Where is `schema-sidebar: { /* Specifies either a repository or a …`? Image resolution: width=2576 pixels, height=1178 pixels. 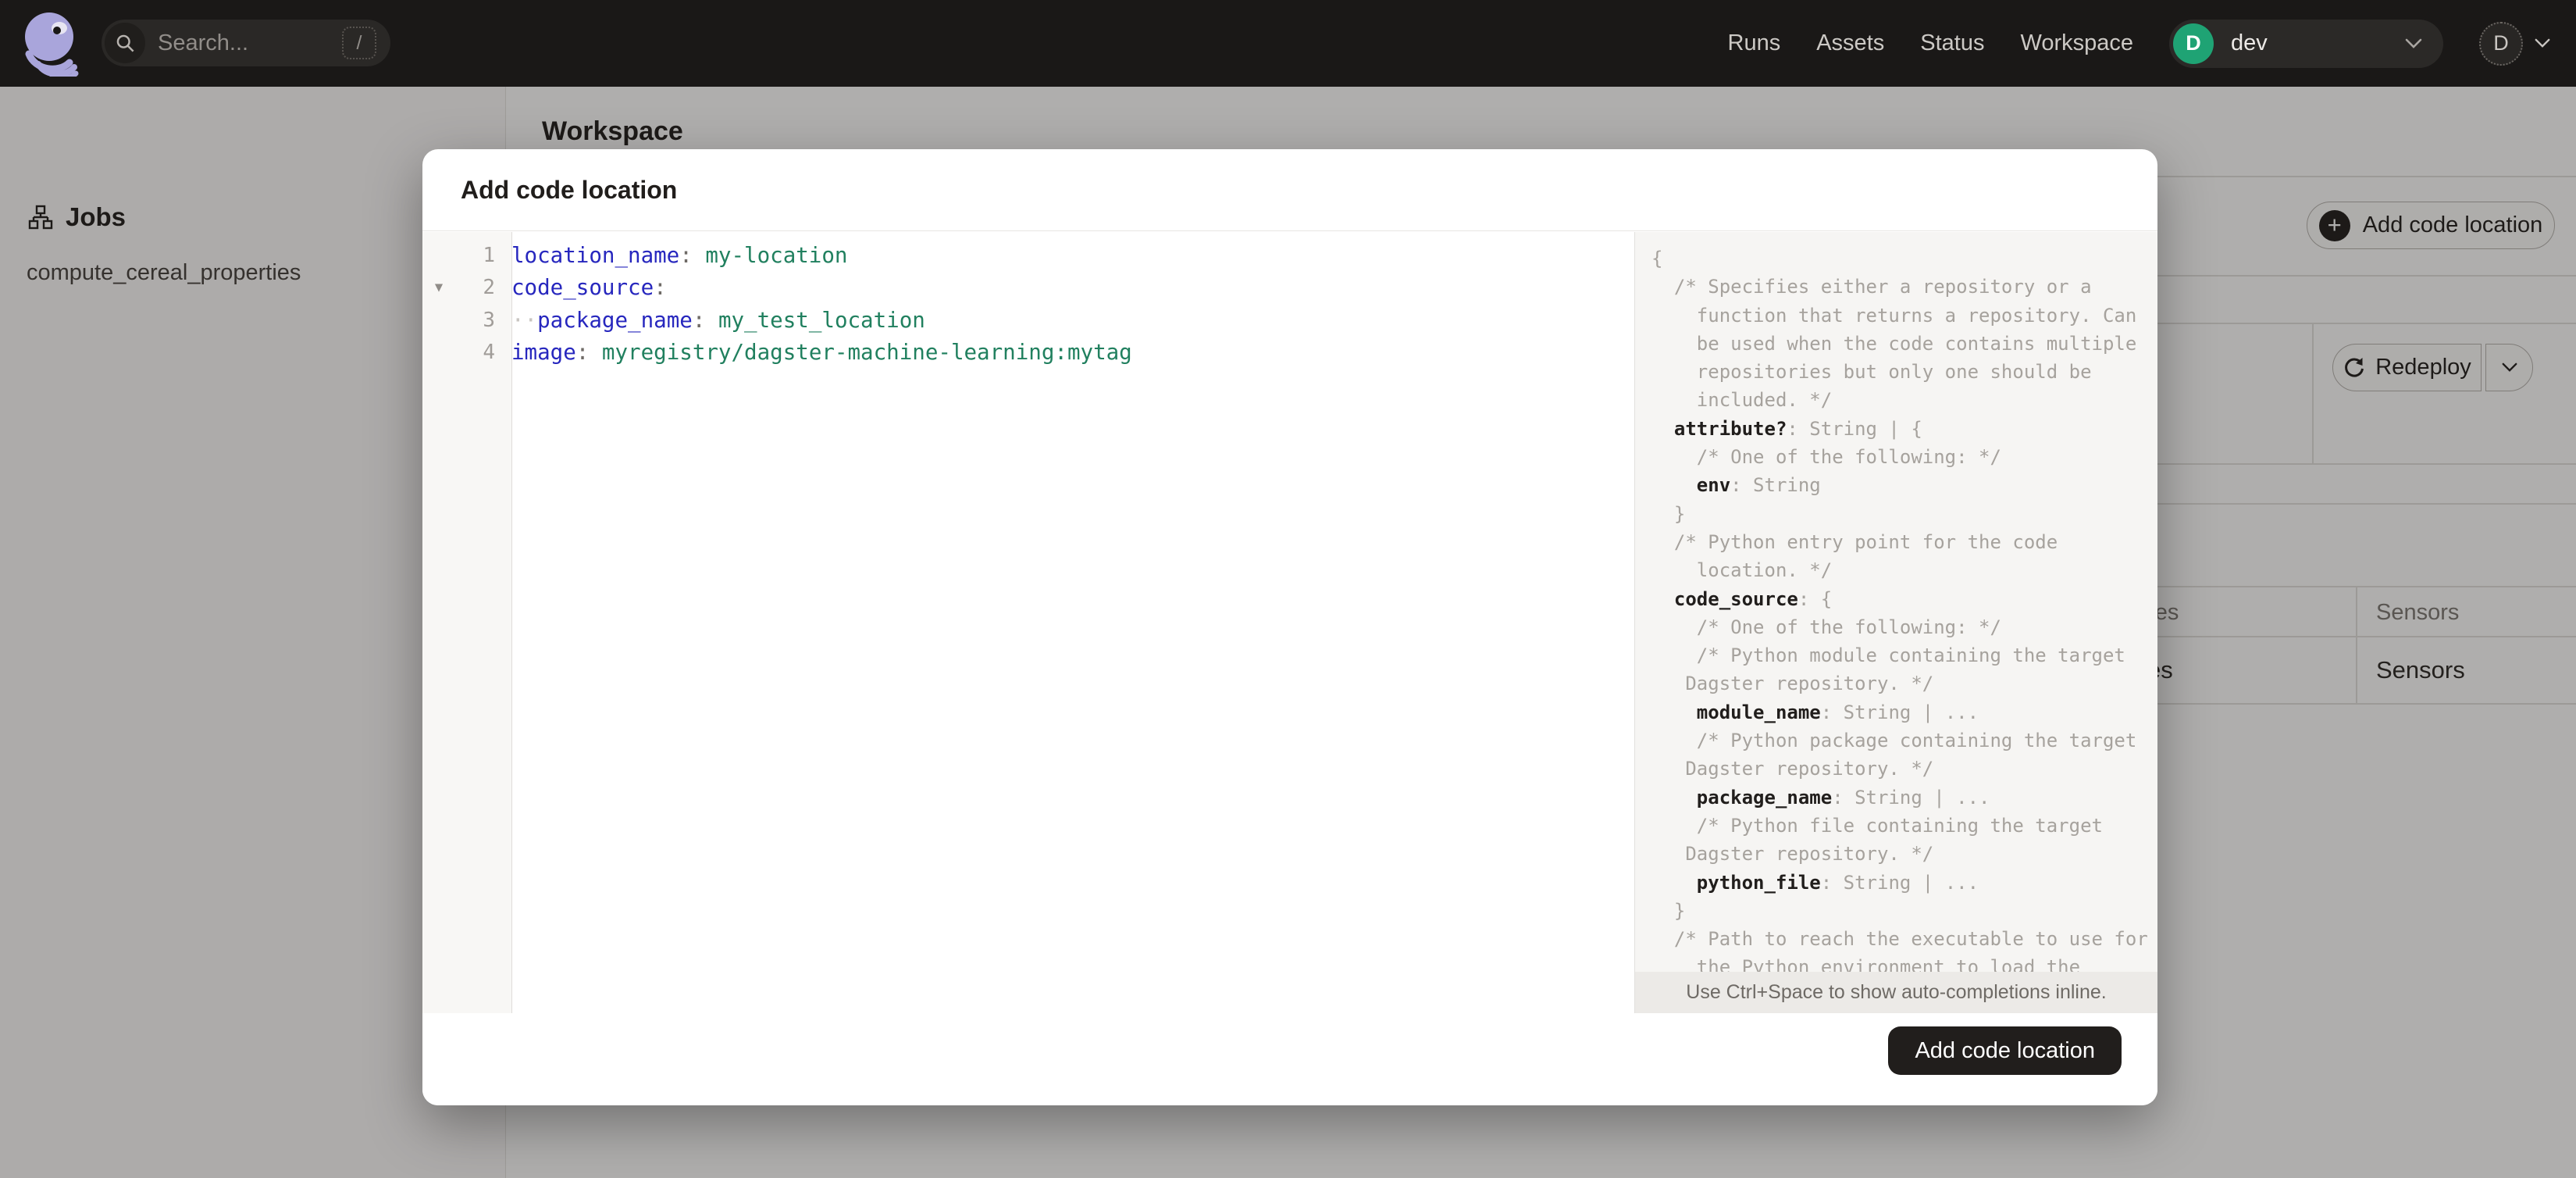
schema-sidebar: { /* Specifies either a repository or a … is located at coordinates (1896, 622).